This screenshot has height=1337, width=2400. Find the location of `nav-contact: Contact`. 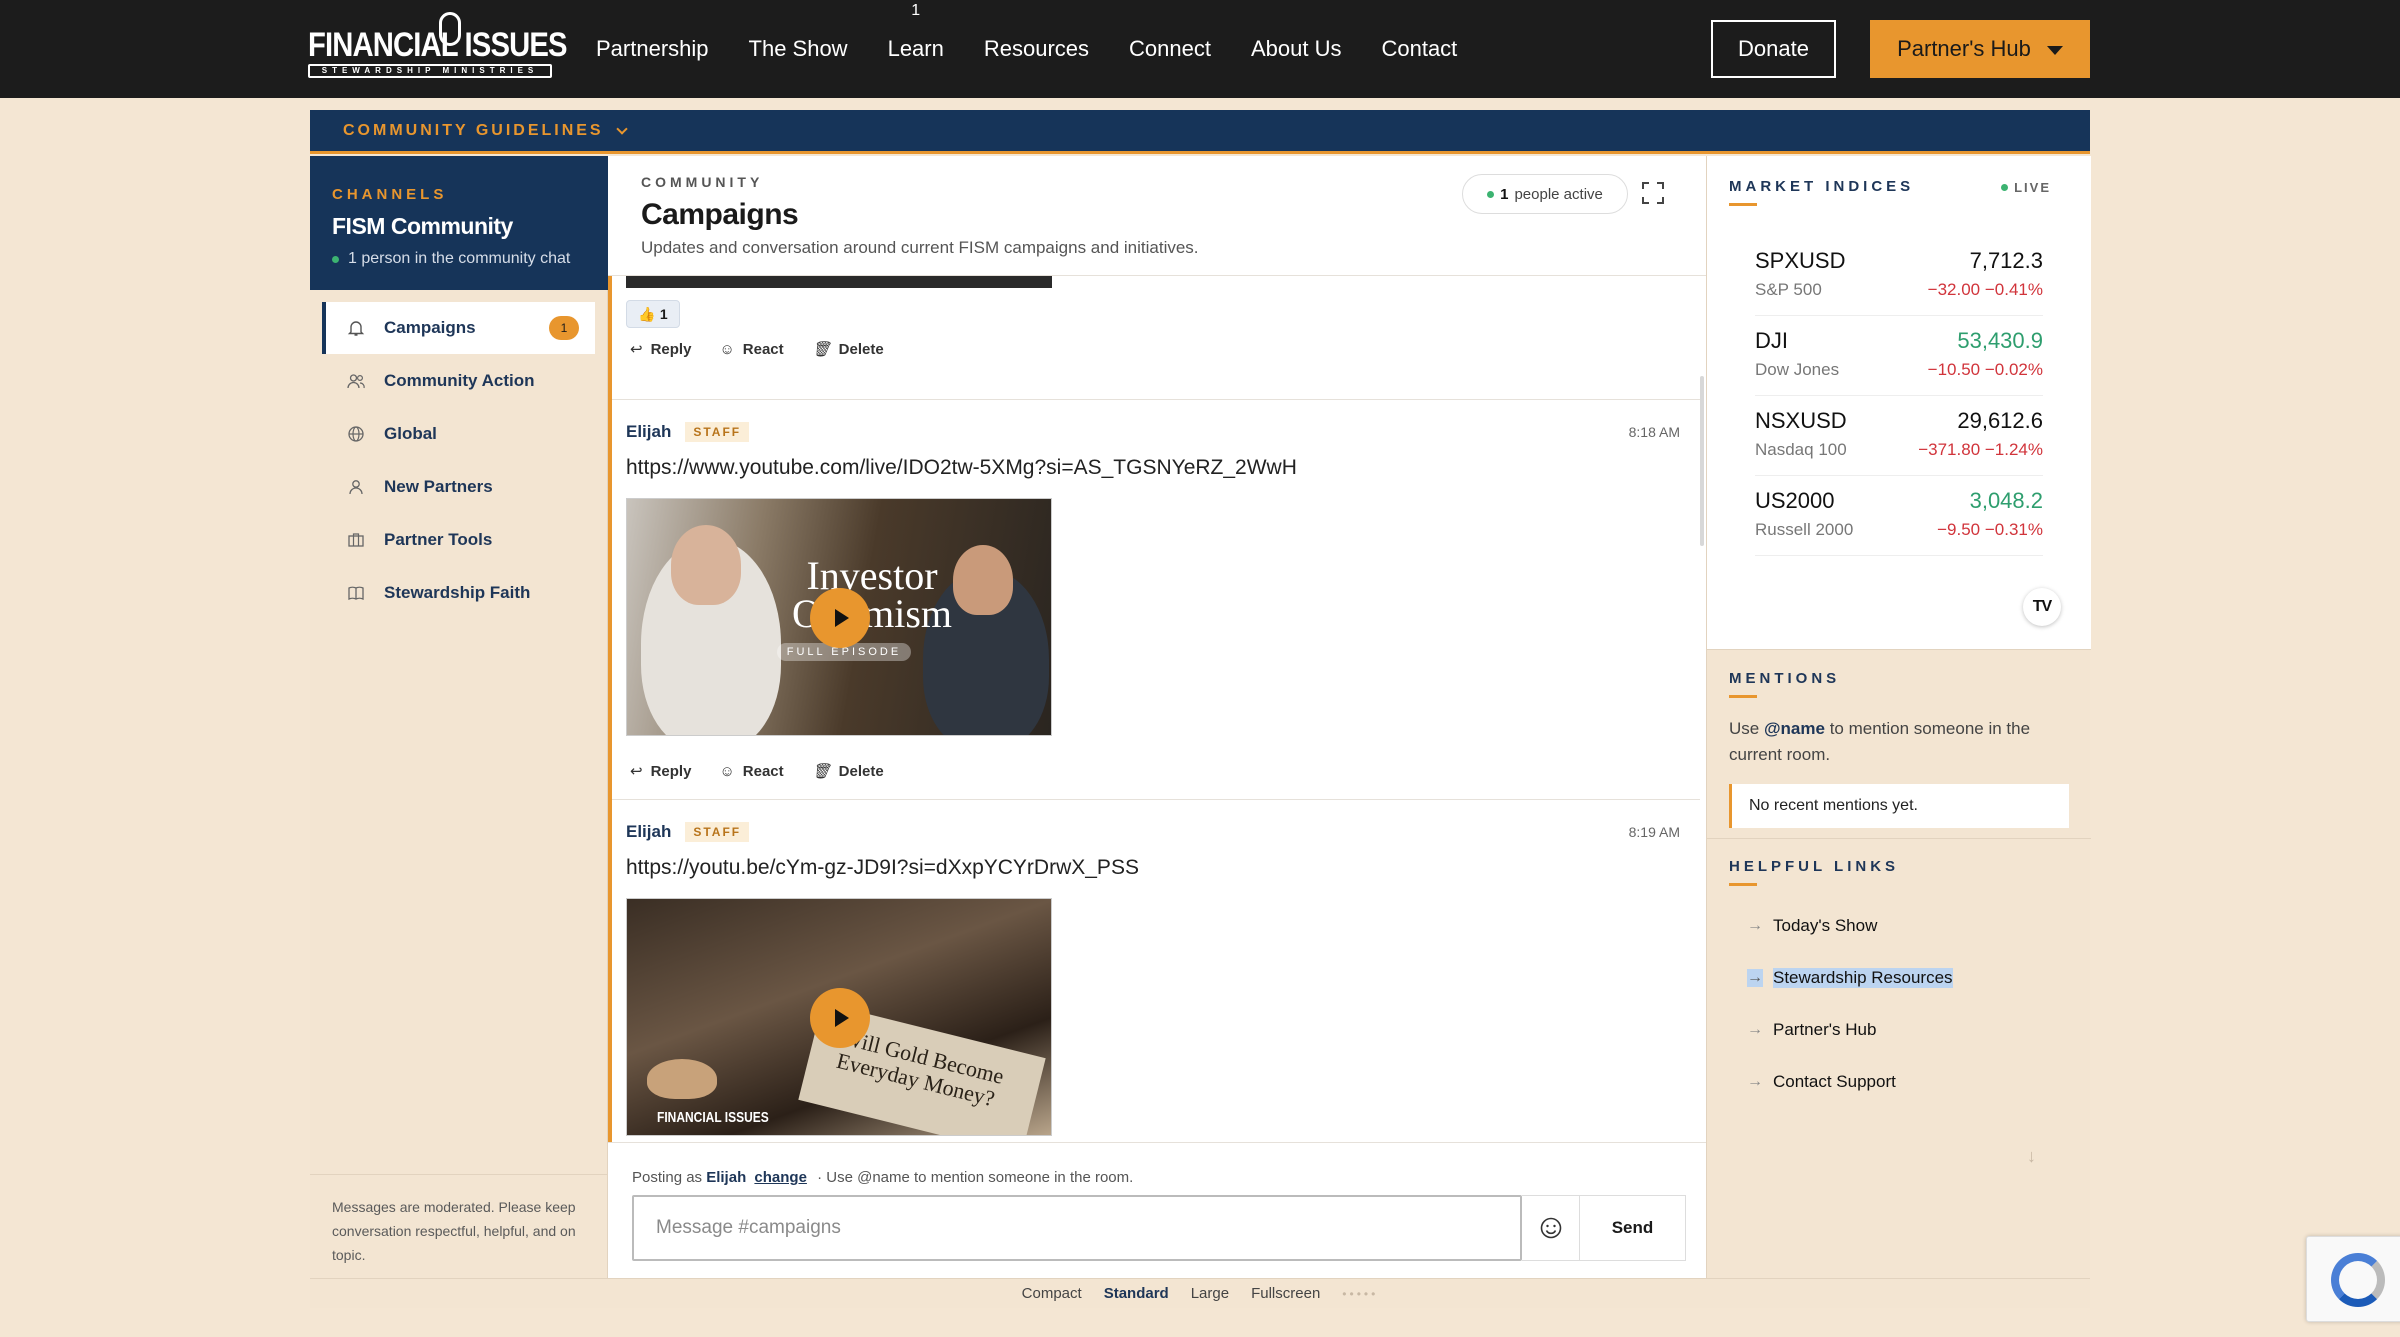

nav-contact: Contact is located at coordinates (1419, 49).